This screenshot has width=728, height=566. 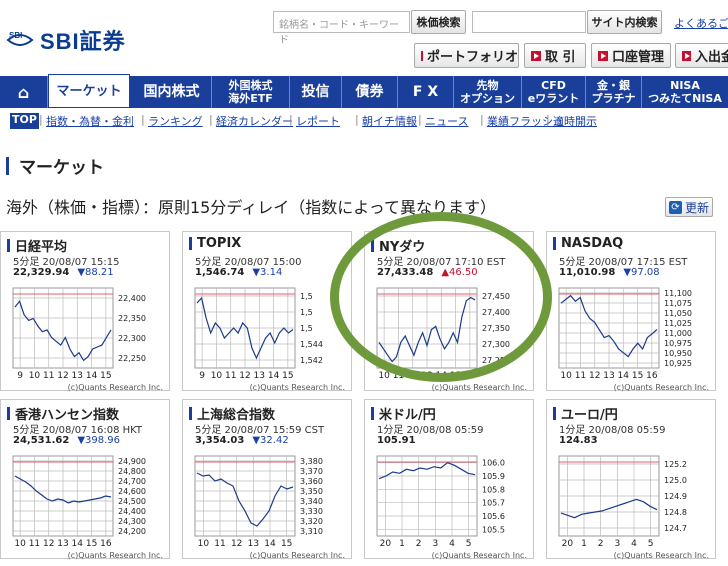 What do you see at coordinates (452, 544) in the screenshot?
I see `x-tick-label: 4` at bounding box center [452, 544].